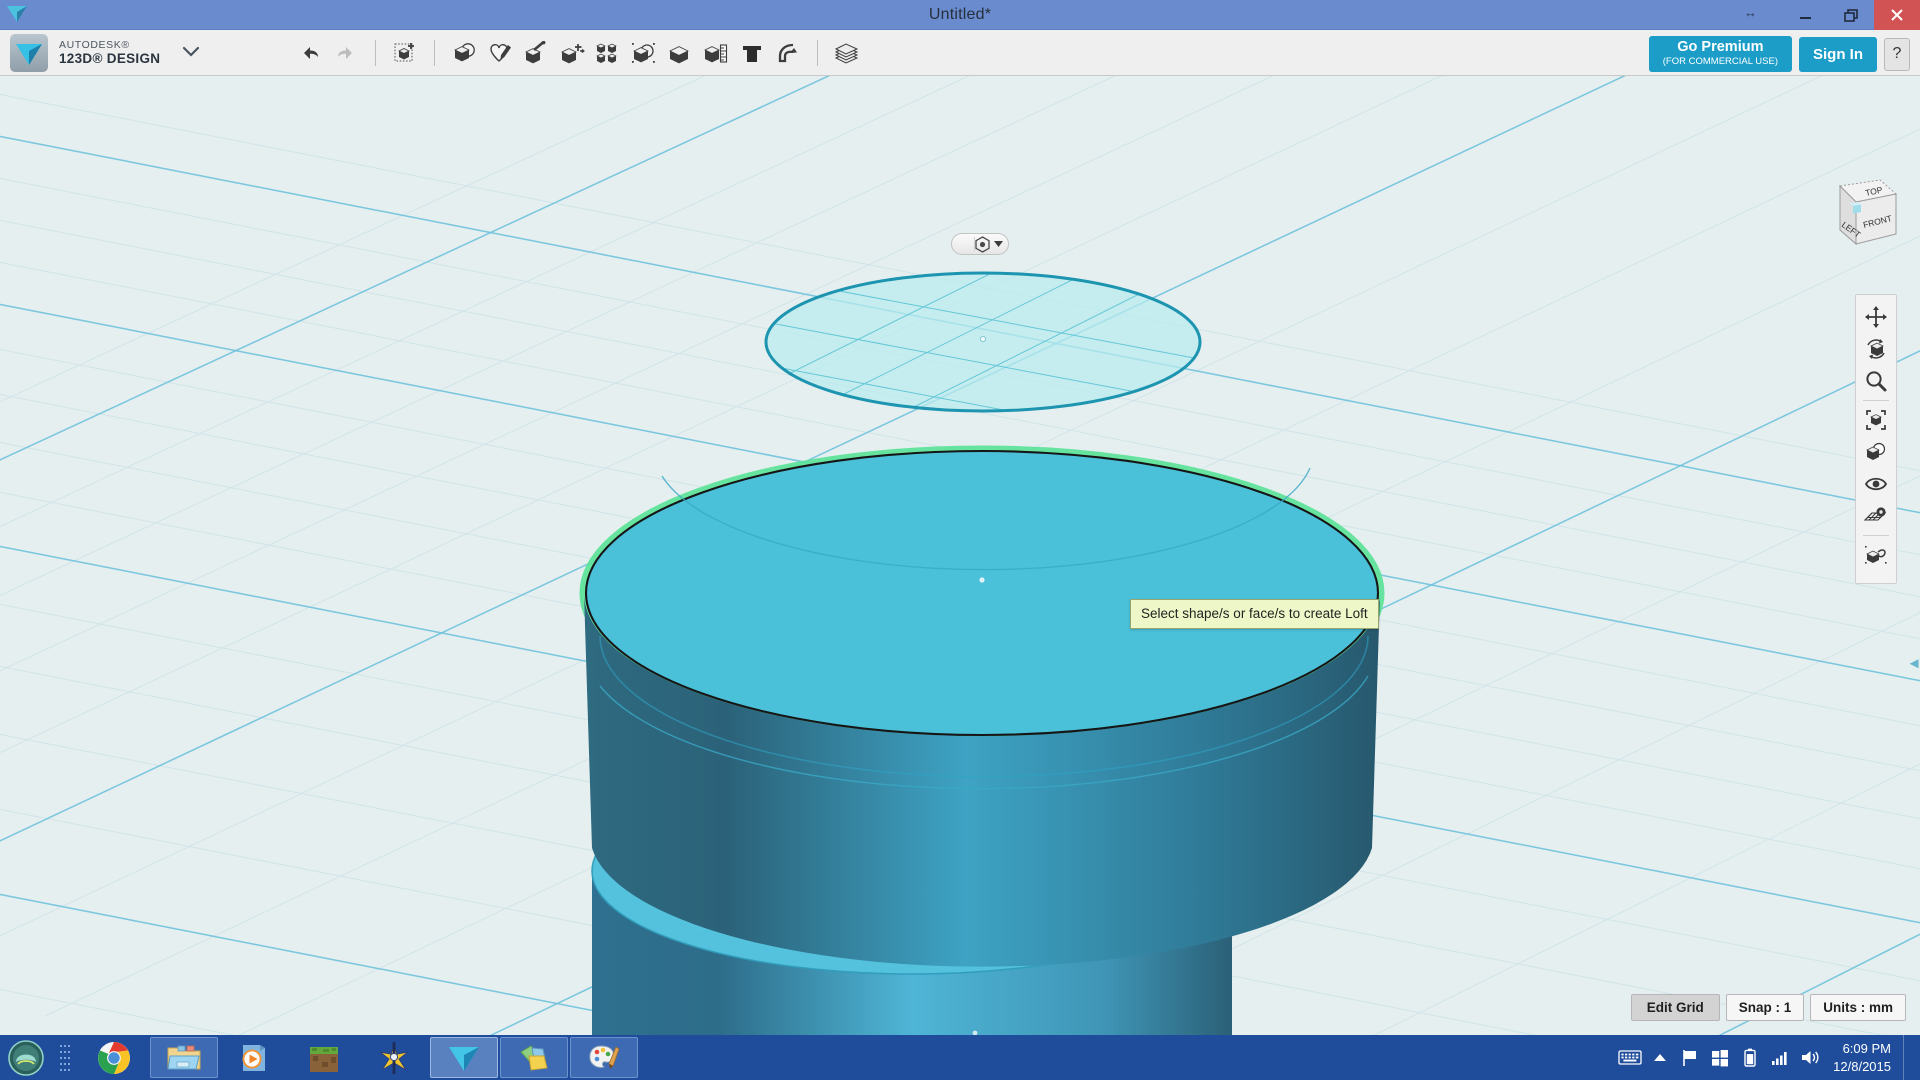 Image resolution: width=1920 pixels, height=1080 pixels. I want to click on taskbar-paint, so click(604, 1057).